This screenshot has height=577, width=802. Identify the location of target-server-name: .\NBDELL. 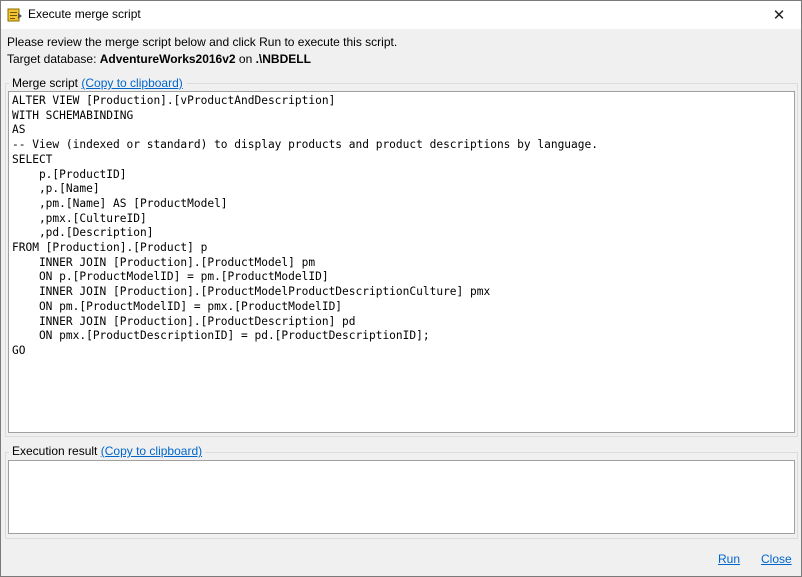
(283, 59).